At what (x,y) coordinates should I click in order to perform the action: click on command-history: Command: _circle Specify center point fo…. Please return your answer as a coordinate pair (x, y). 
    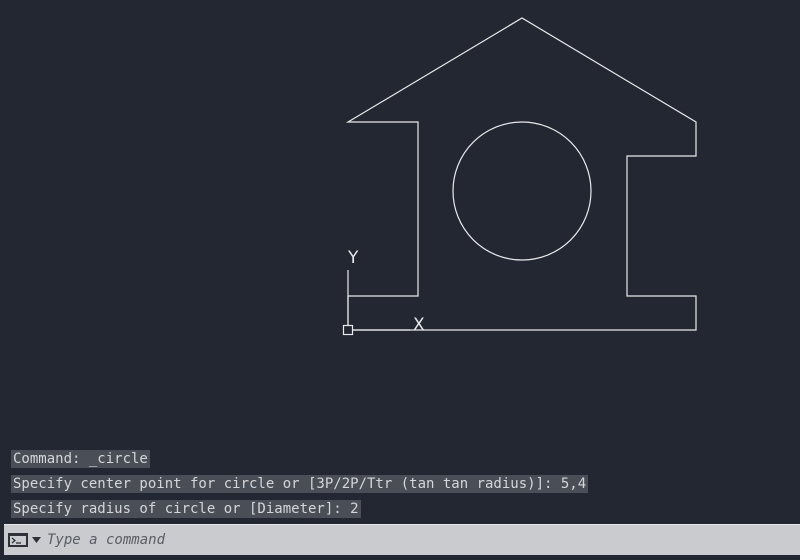
    Looking at the image, I should click on (300, 487).